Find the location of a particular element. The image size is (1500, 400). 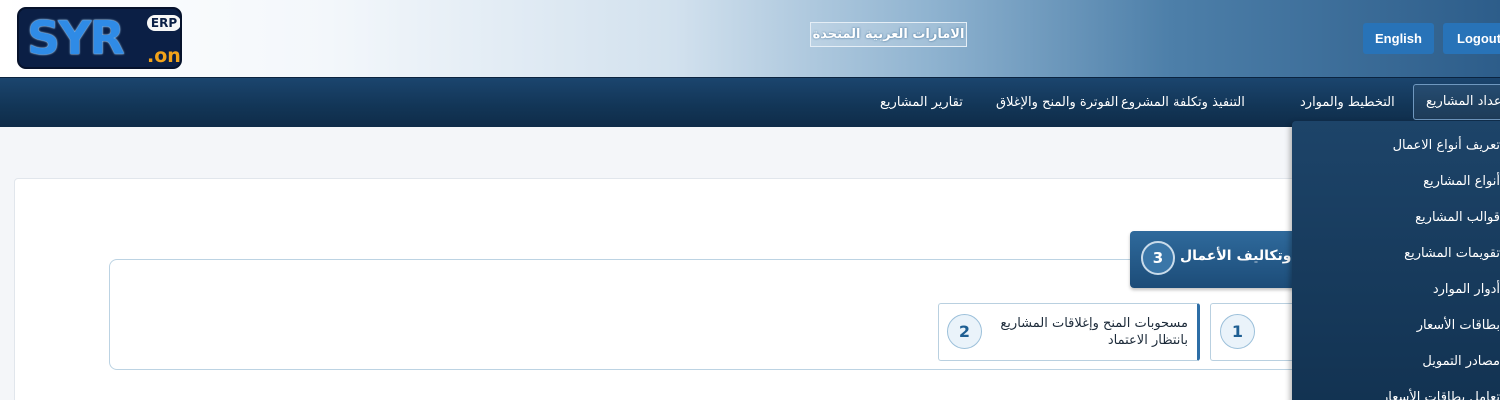

menu-item-resource-roles: أدوار الموارد is located at coordinates (1400, 290).